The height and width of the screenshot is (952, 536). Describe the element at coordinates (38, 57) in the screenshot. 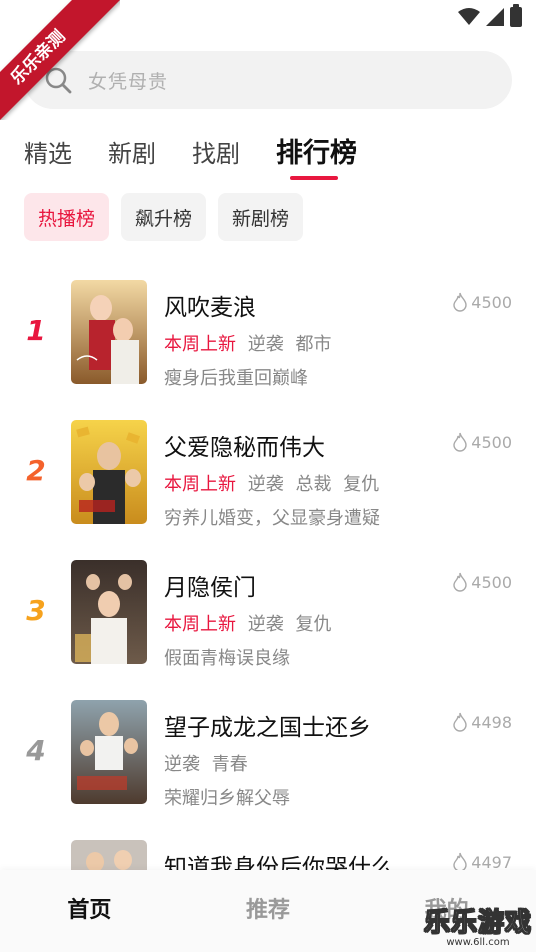

I see `watermark-ribbon-text: 乐乐亲测` at that location.